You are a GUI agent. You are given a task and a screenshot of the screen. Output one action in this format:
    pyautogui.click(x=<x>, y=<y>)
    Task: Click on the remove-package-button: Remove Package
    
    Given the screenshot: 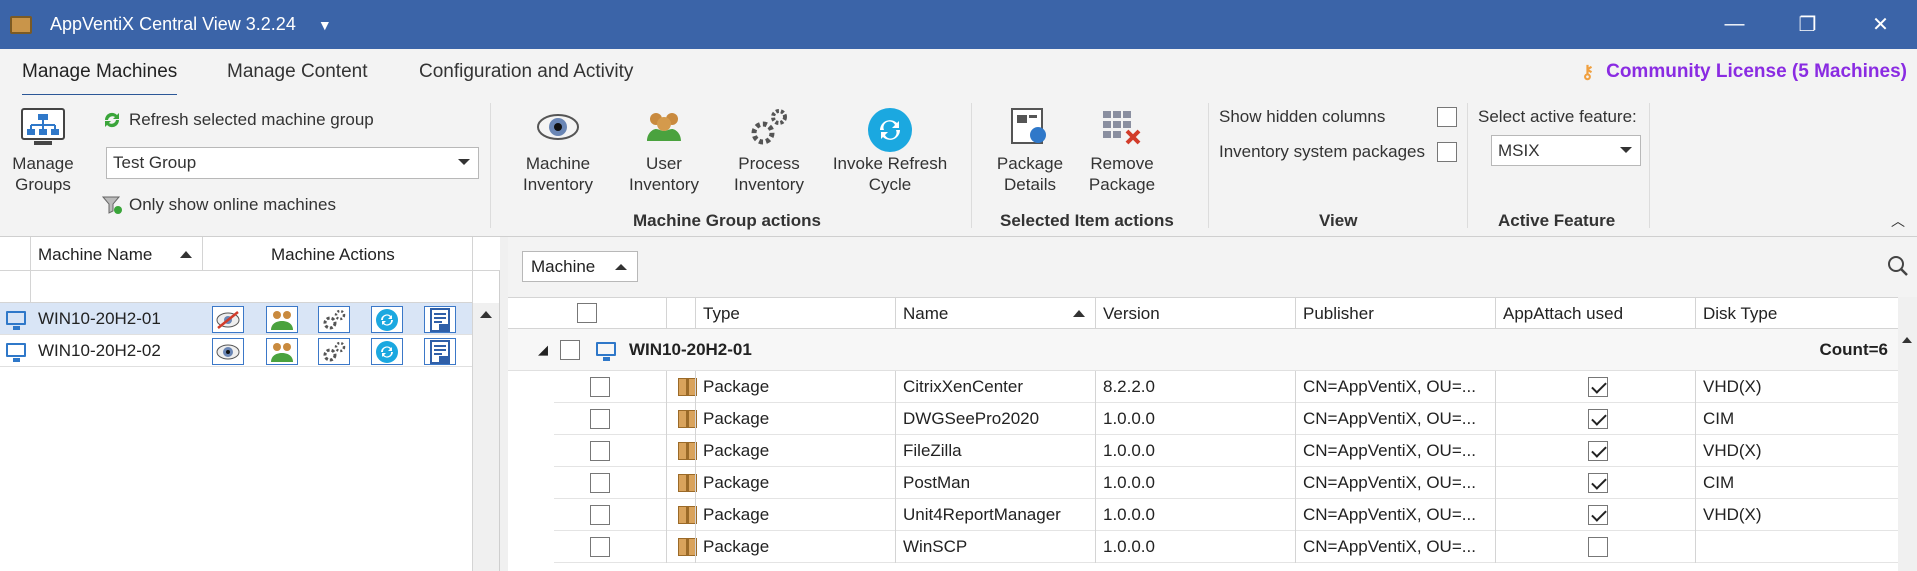 What is the action you would take?
    pyautogui.click(x=1122, y=151)
    